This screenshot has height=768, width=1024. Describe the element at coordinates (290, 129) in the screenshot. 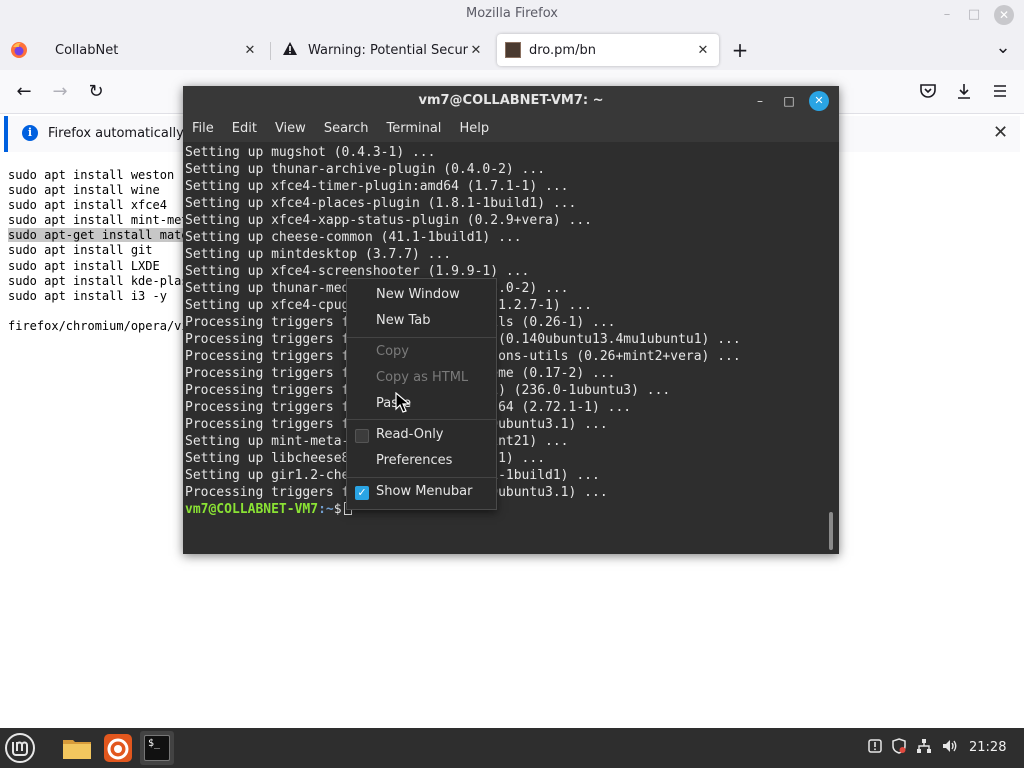

I see `menu-view: View` at that location.